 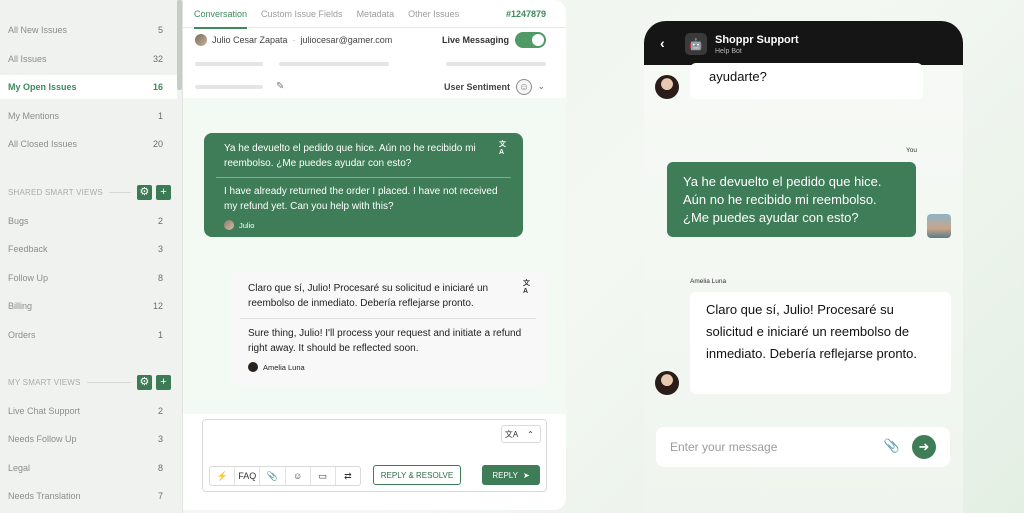 I want to click on live-messaging: Live Messaging, so click(x=494, y=40).